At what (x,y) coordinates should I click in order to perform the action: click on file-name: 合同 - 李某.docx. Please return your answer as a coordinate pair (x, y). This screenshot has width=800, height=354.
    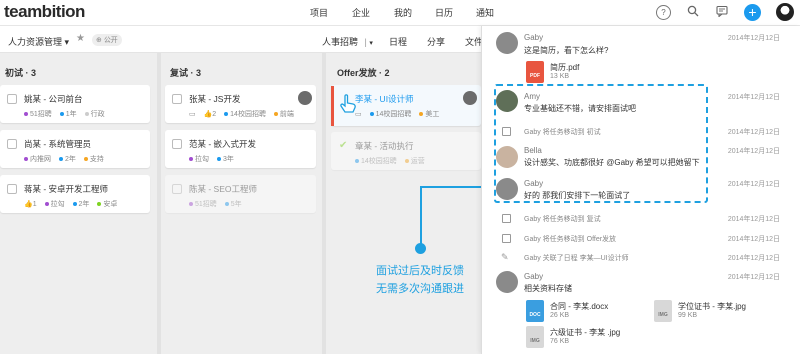
    Looking at the image, I should click on (579, 306).